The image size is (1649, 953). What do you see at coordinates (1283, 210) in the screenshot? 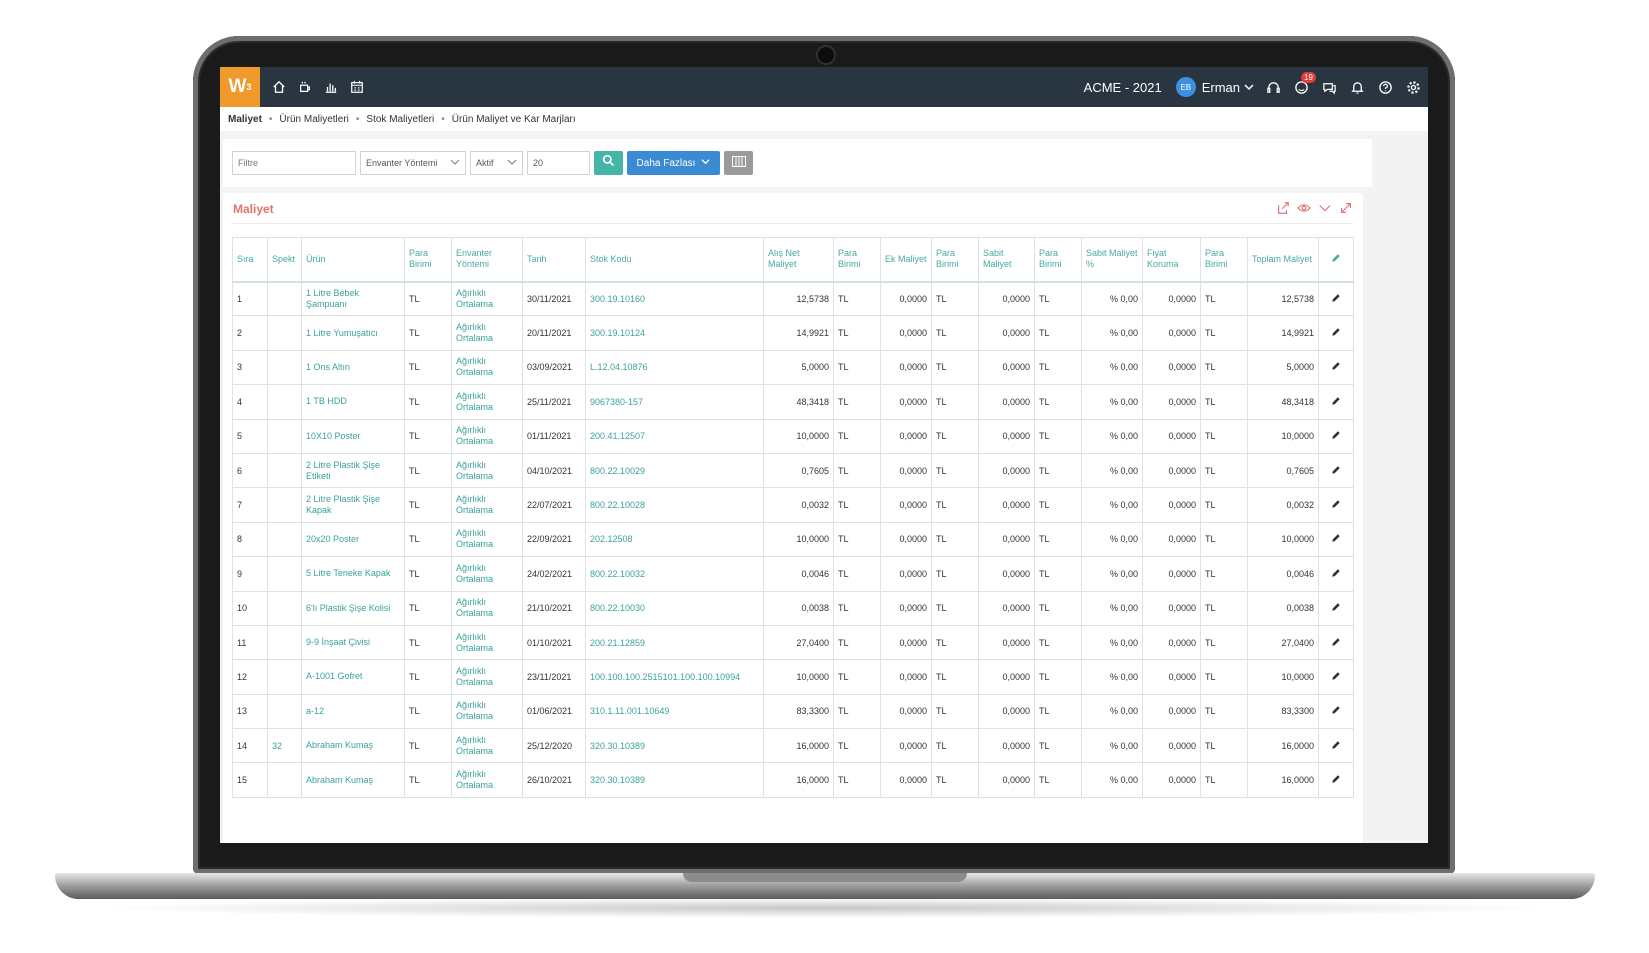
I see `export-icon` at bounding box center [1283, 210].